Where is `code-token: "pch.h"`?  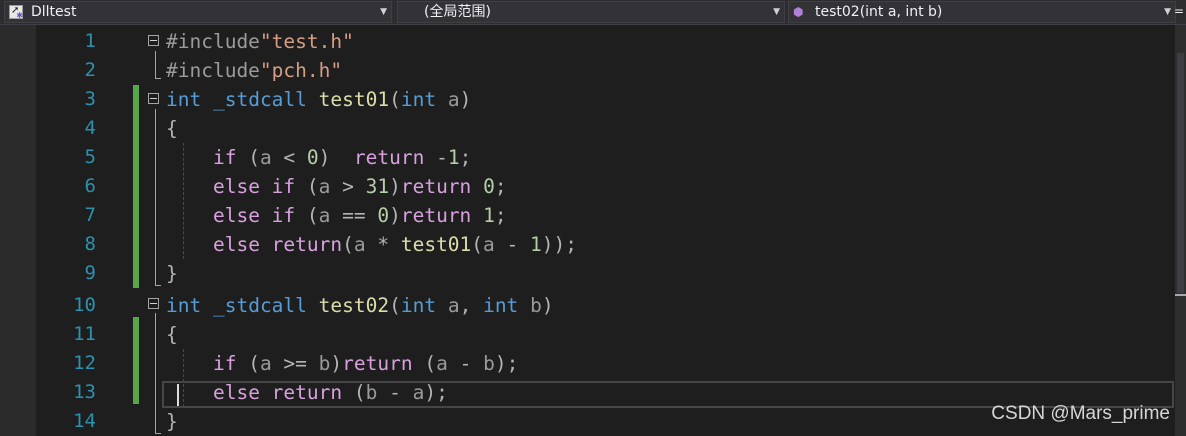 code-token: "pch.h" is located at coordinates (301, 70).